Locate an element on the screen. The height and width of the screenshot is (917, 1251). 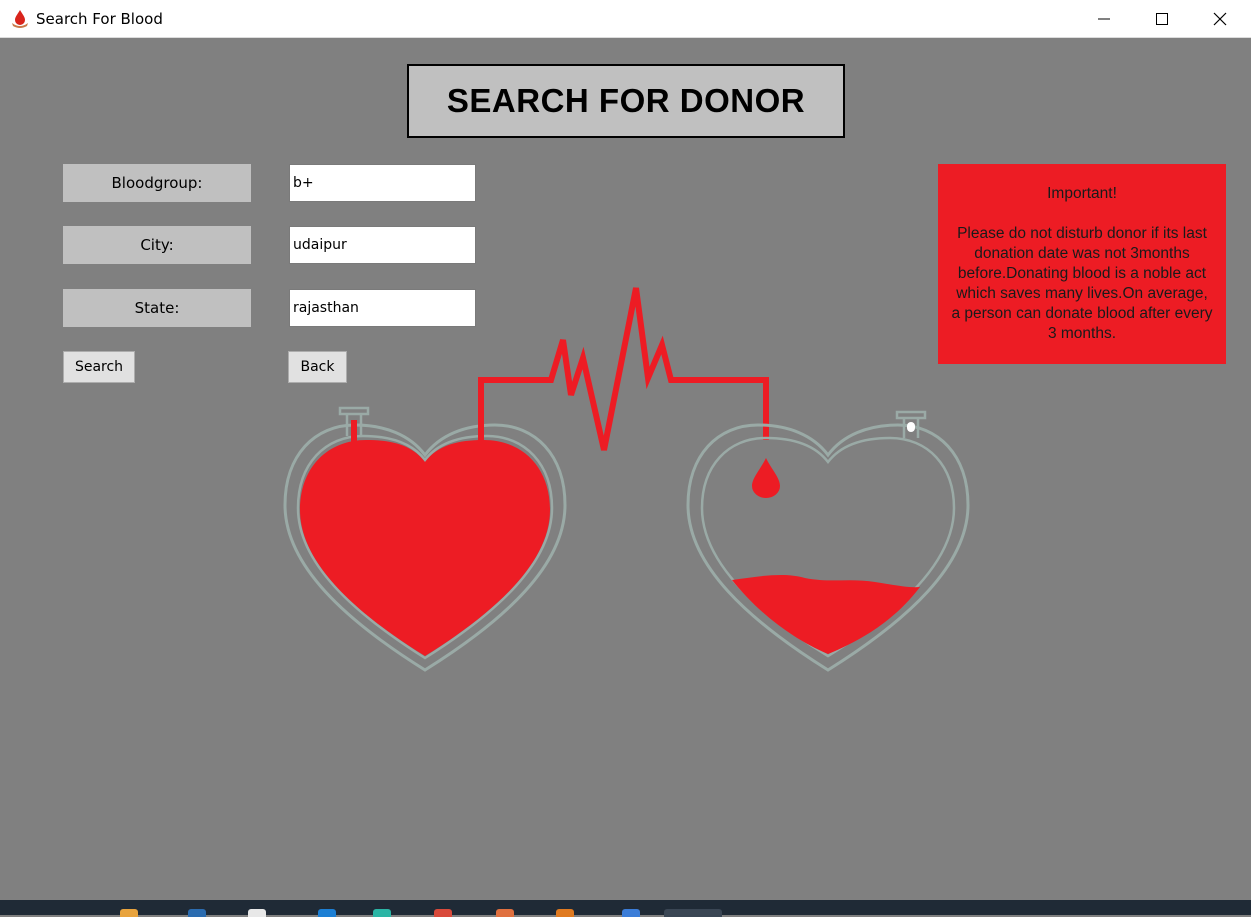
notice-heading: Important! is located at coordinates (1082, 193).